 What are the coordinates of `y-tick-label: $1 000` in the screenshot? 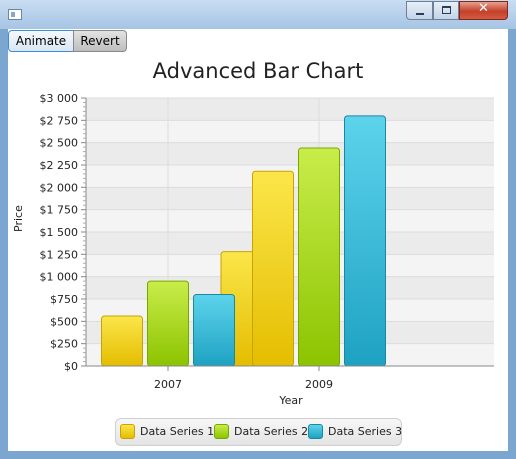 It's located at (59, 277).